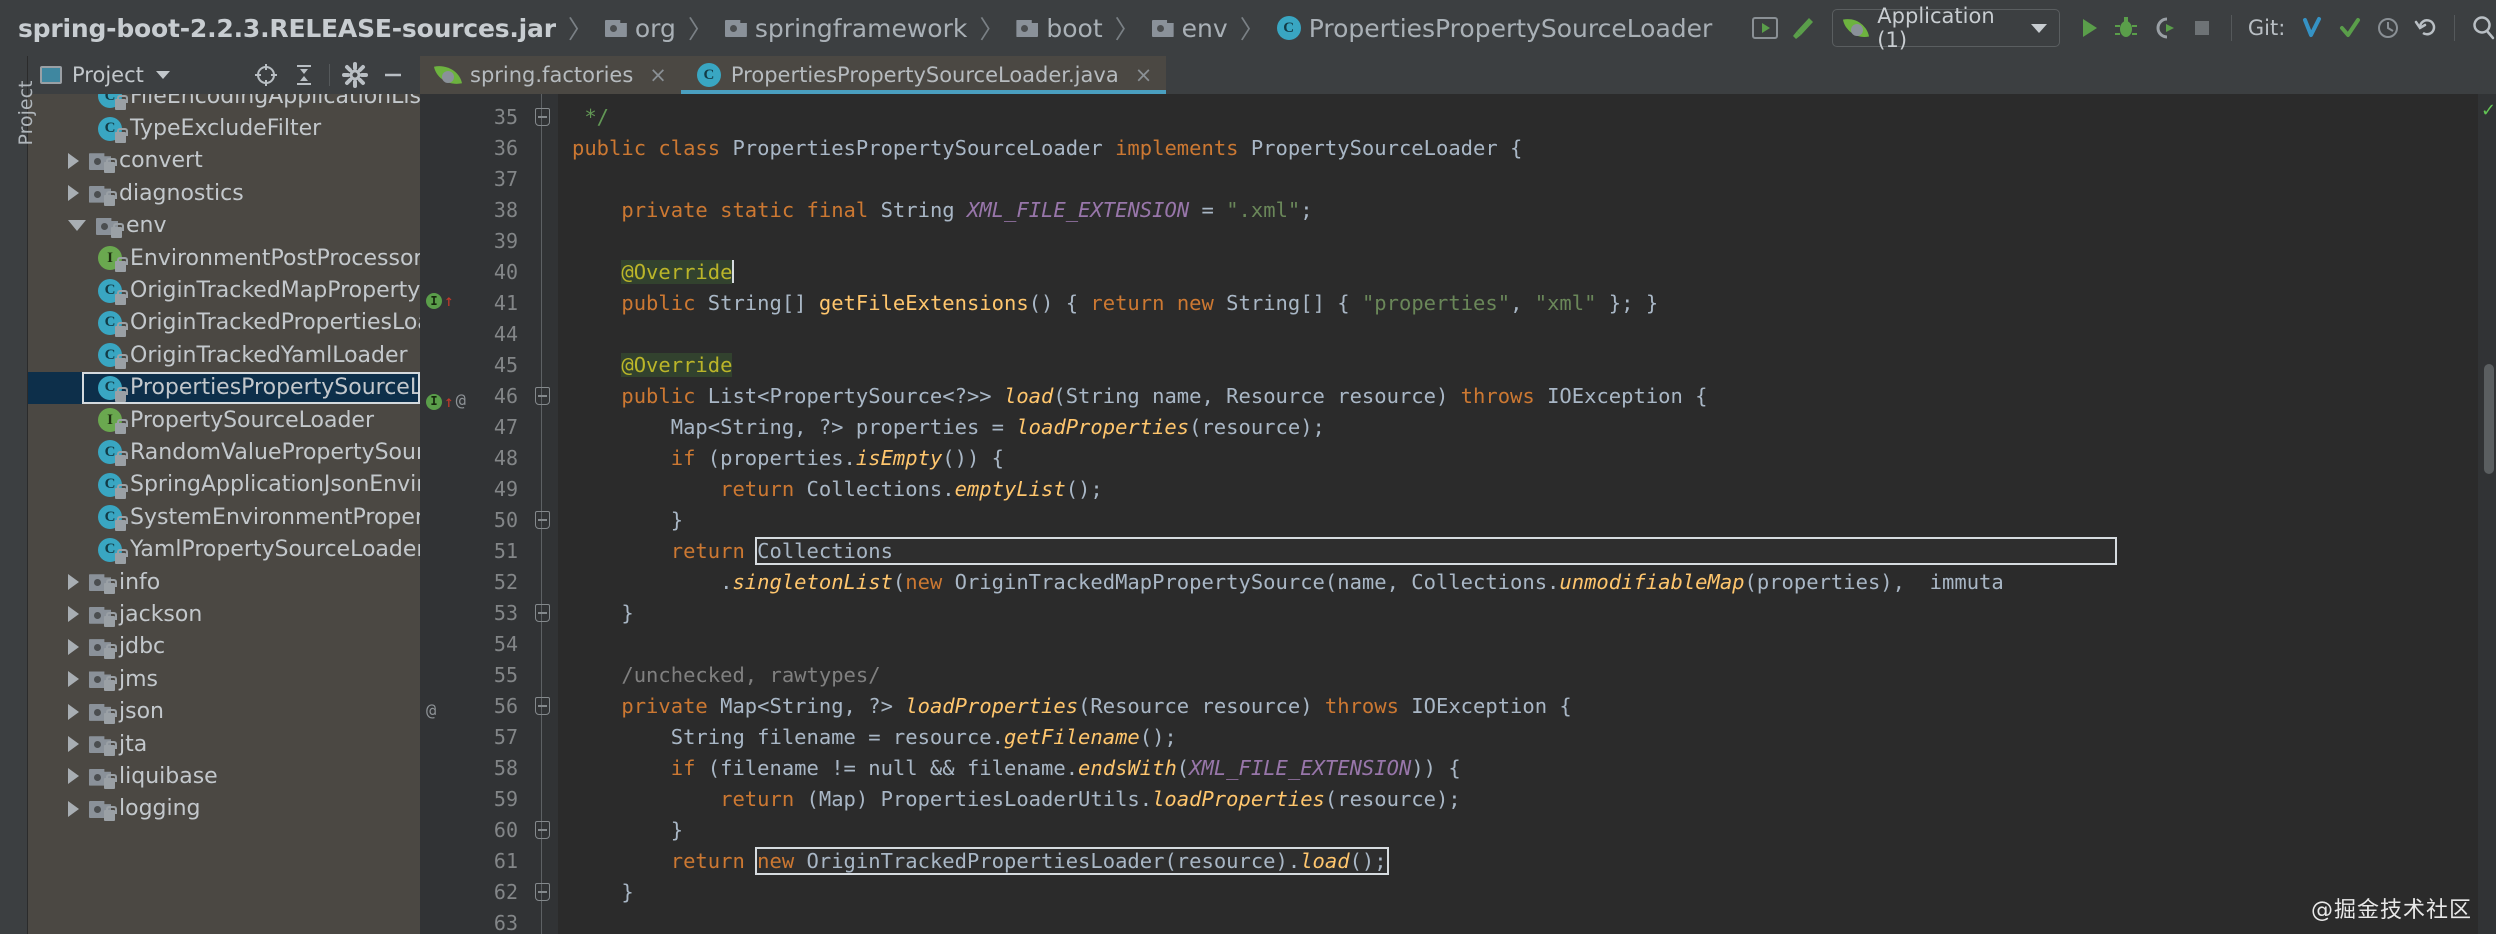 This screenshot has height=934, width=2496. I want to click on breadcrumb-item-env: env, so click(1189, 28).